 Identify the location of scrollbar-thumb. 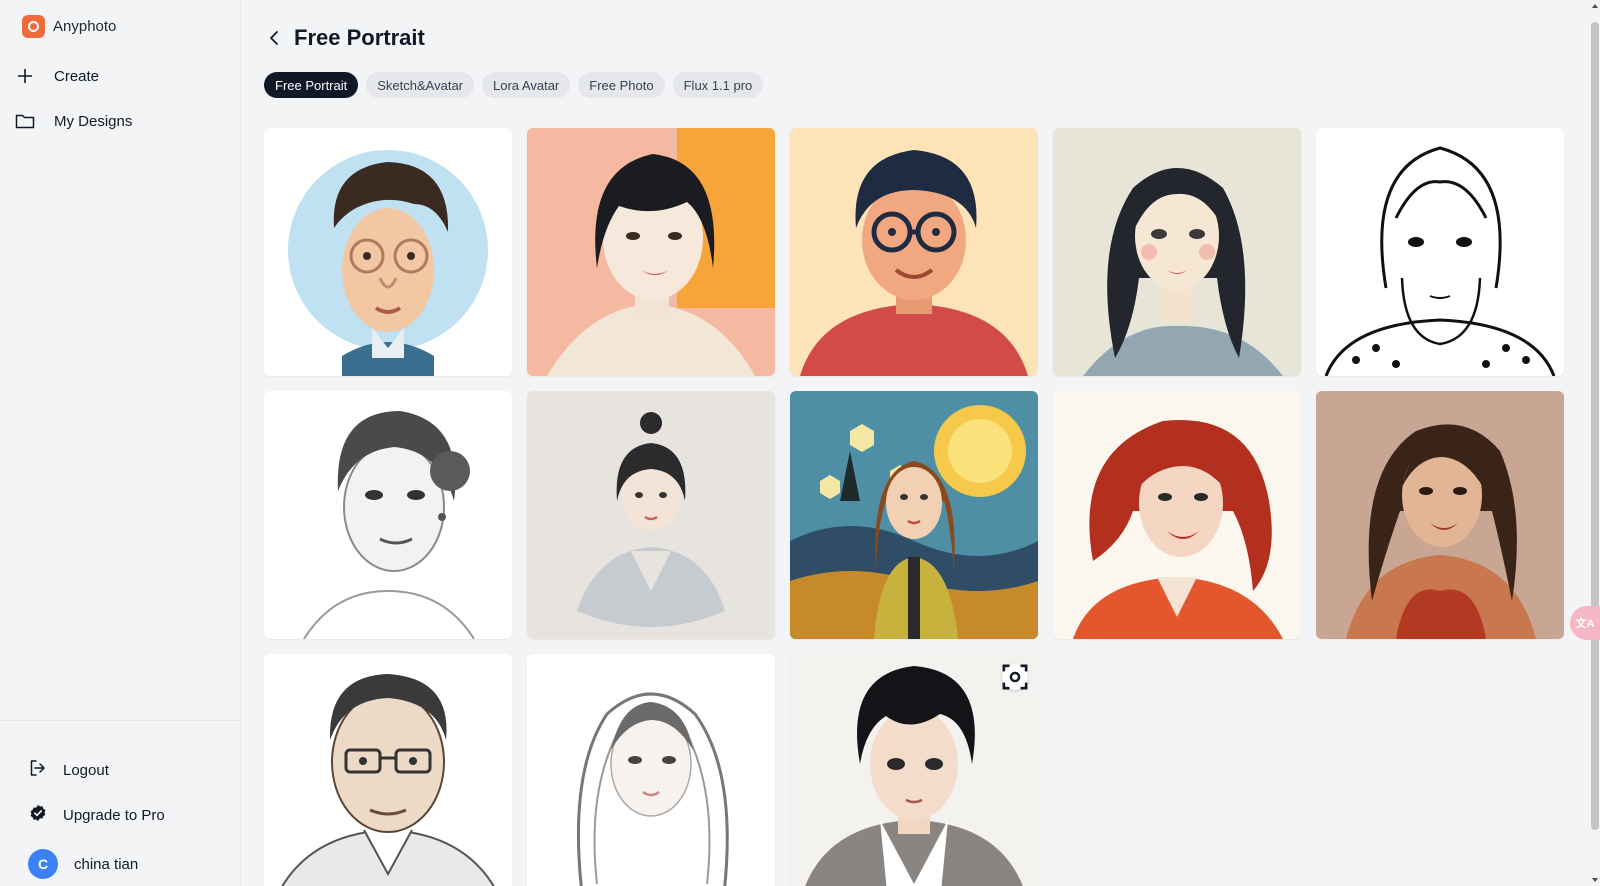
(1595, 426).